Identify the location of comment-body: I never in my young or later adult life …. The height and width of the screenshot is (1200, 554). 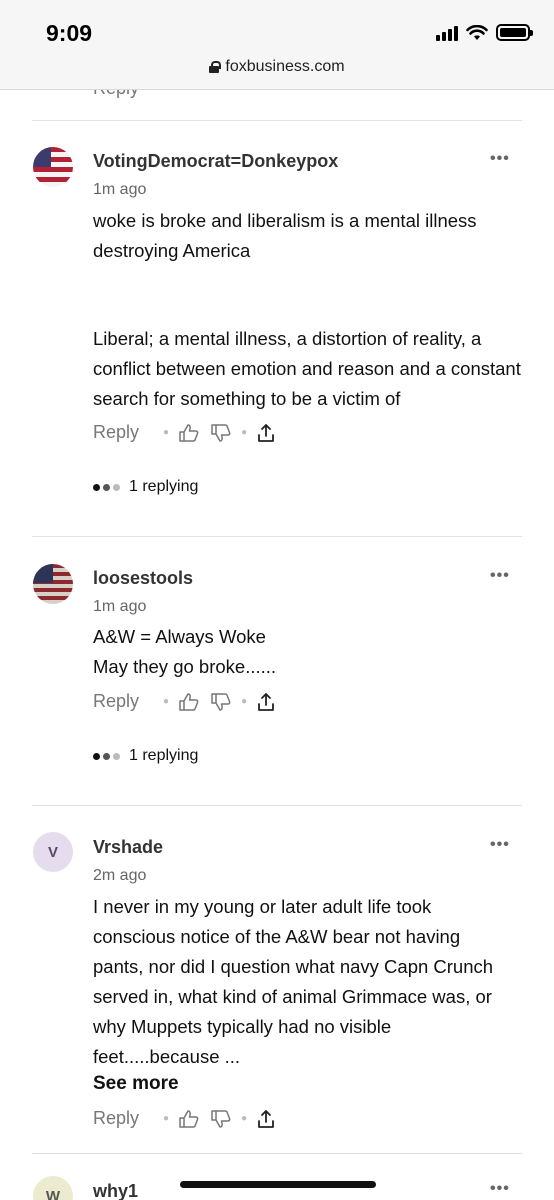
(293, 981).